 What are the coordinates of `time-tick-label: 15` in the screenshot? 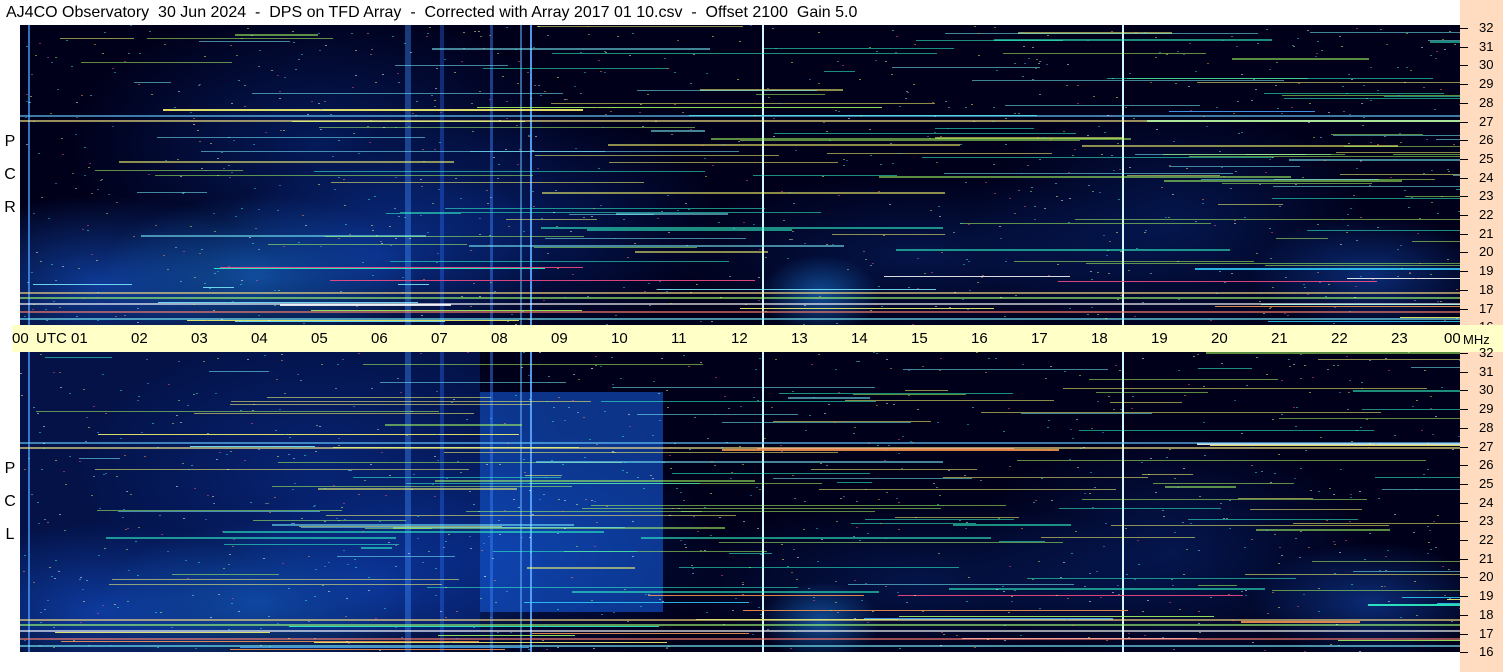 It's located at (919, 338).